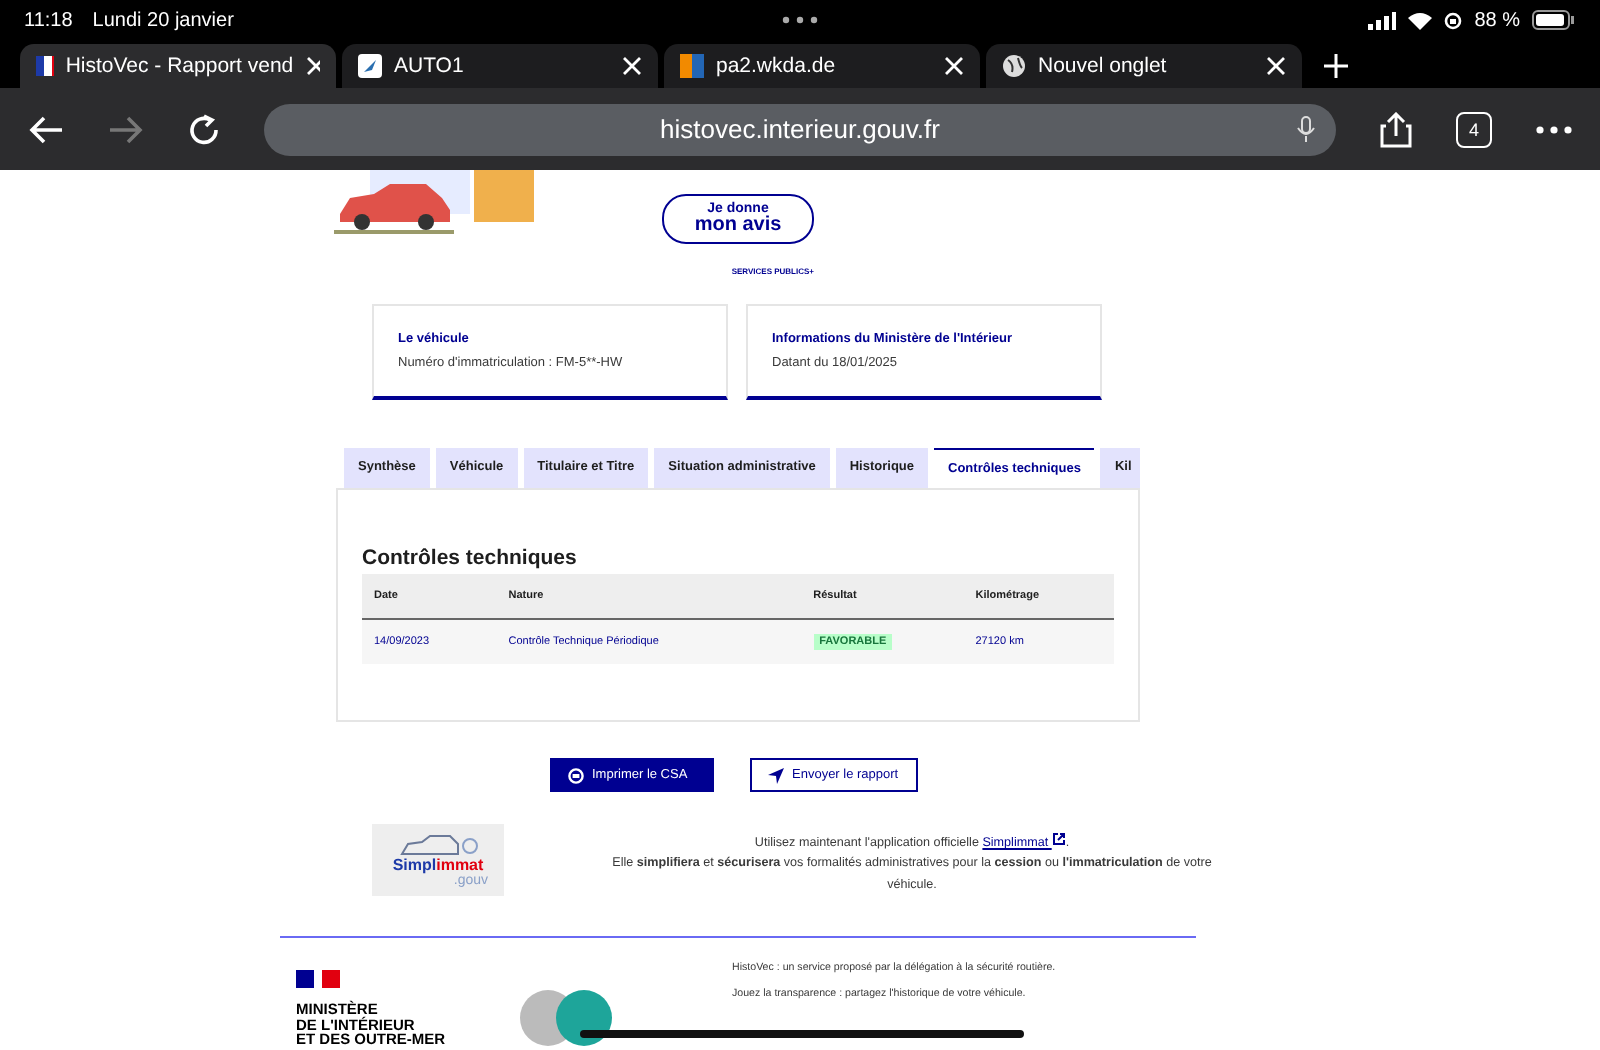  I want to click on marianne-logo-icon, so click(318, 979).